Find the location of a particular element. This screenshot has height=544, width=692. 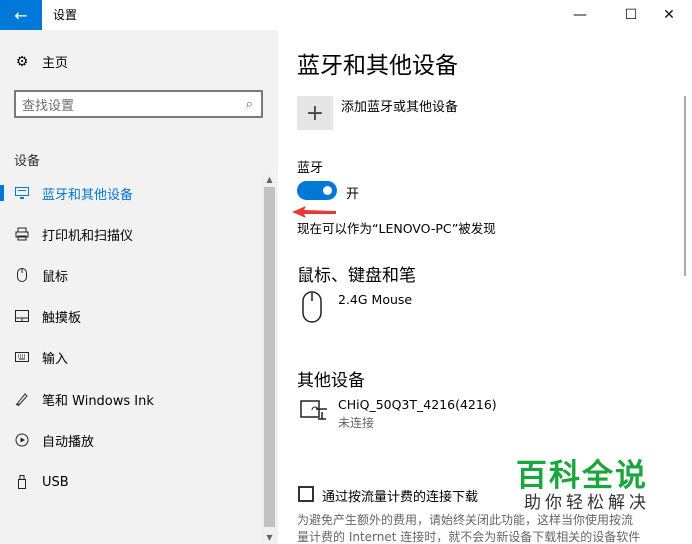

sidebar-item-label: 自动播放 is located at coordinates (68, 442).